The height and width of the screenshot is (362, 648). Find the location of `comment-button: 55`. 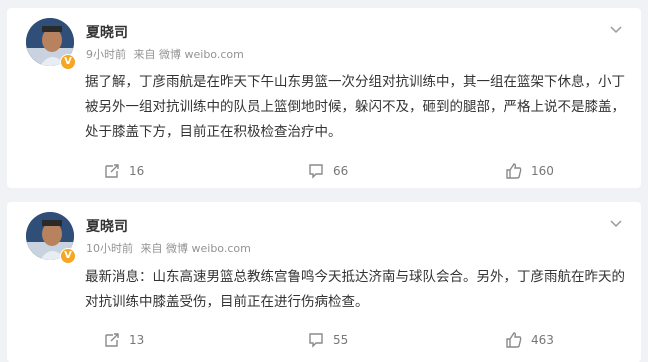

comment-button: 55 is located at coordinates (327, 340).